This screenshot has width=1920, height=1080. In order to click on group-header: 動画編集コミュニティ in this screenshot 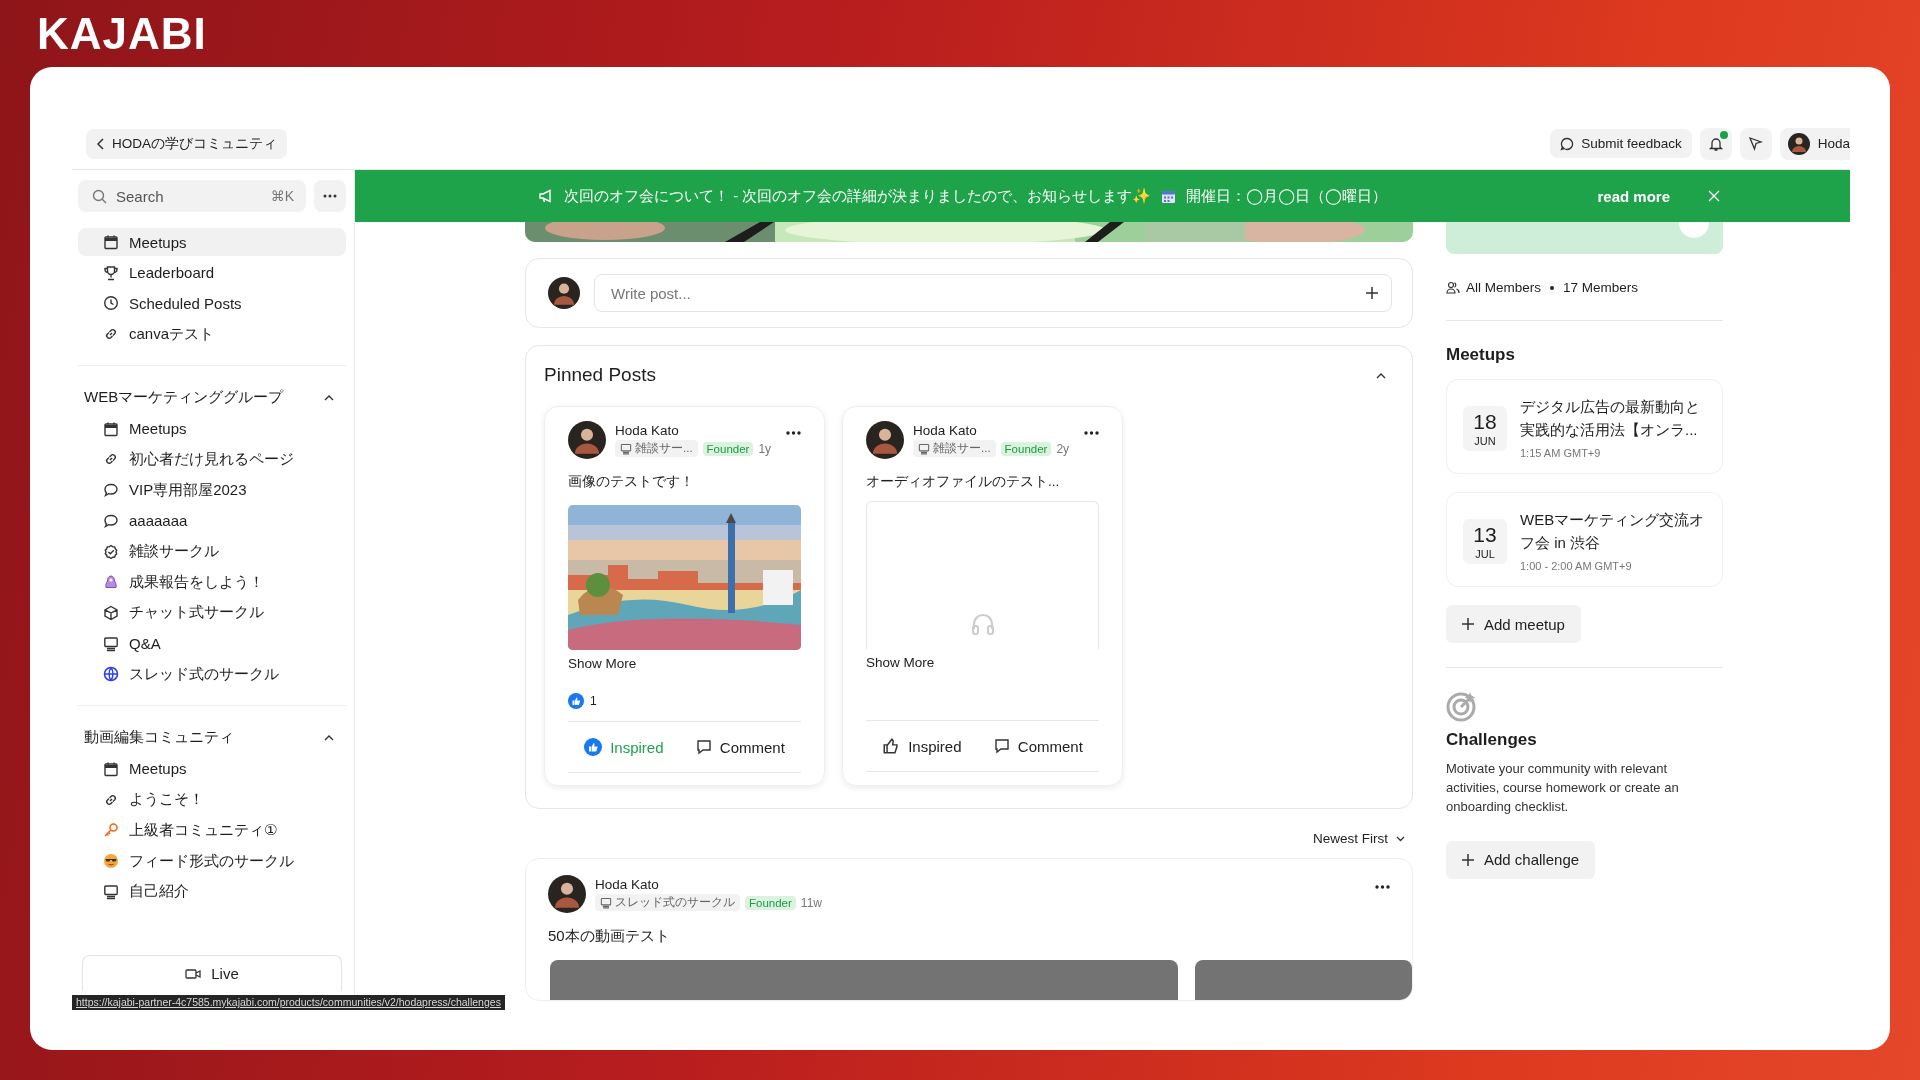, I will do `click(212, 737)`.